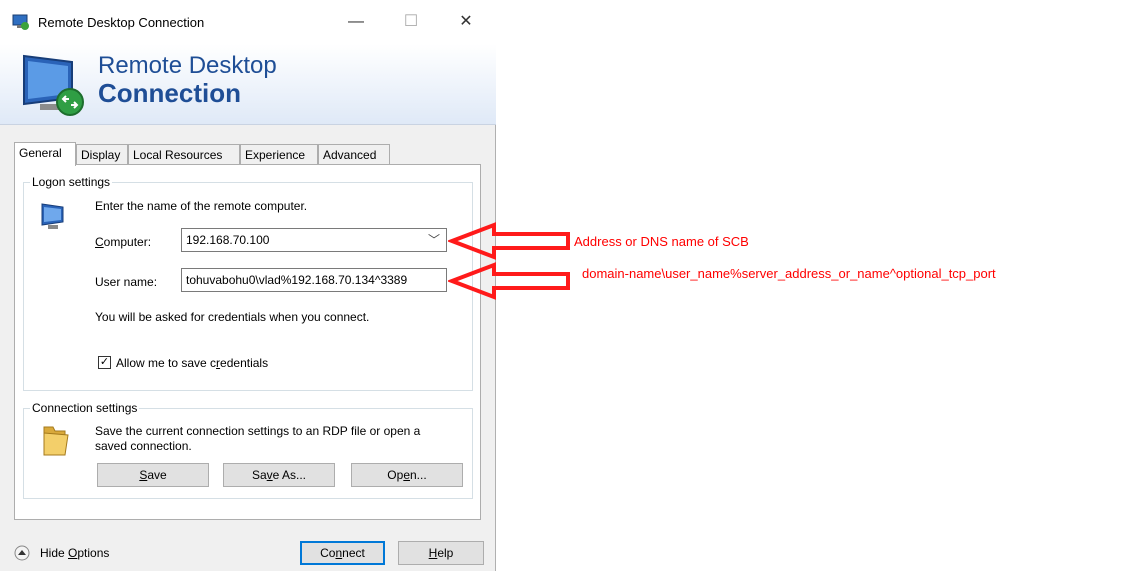  Describe the element at coordinates (102, 154) in the screenshot. I see `tab-display: Display` at that location.